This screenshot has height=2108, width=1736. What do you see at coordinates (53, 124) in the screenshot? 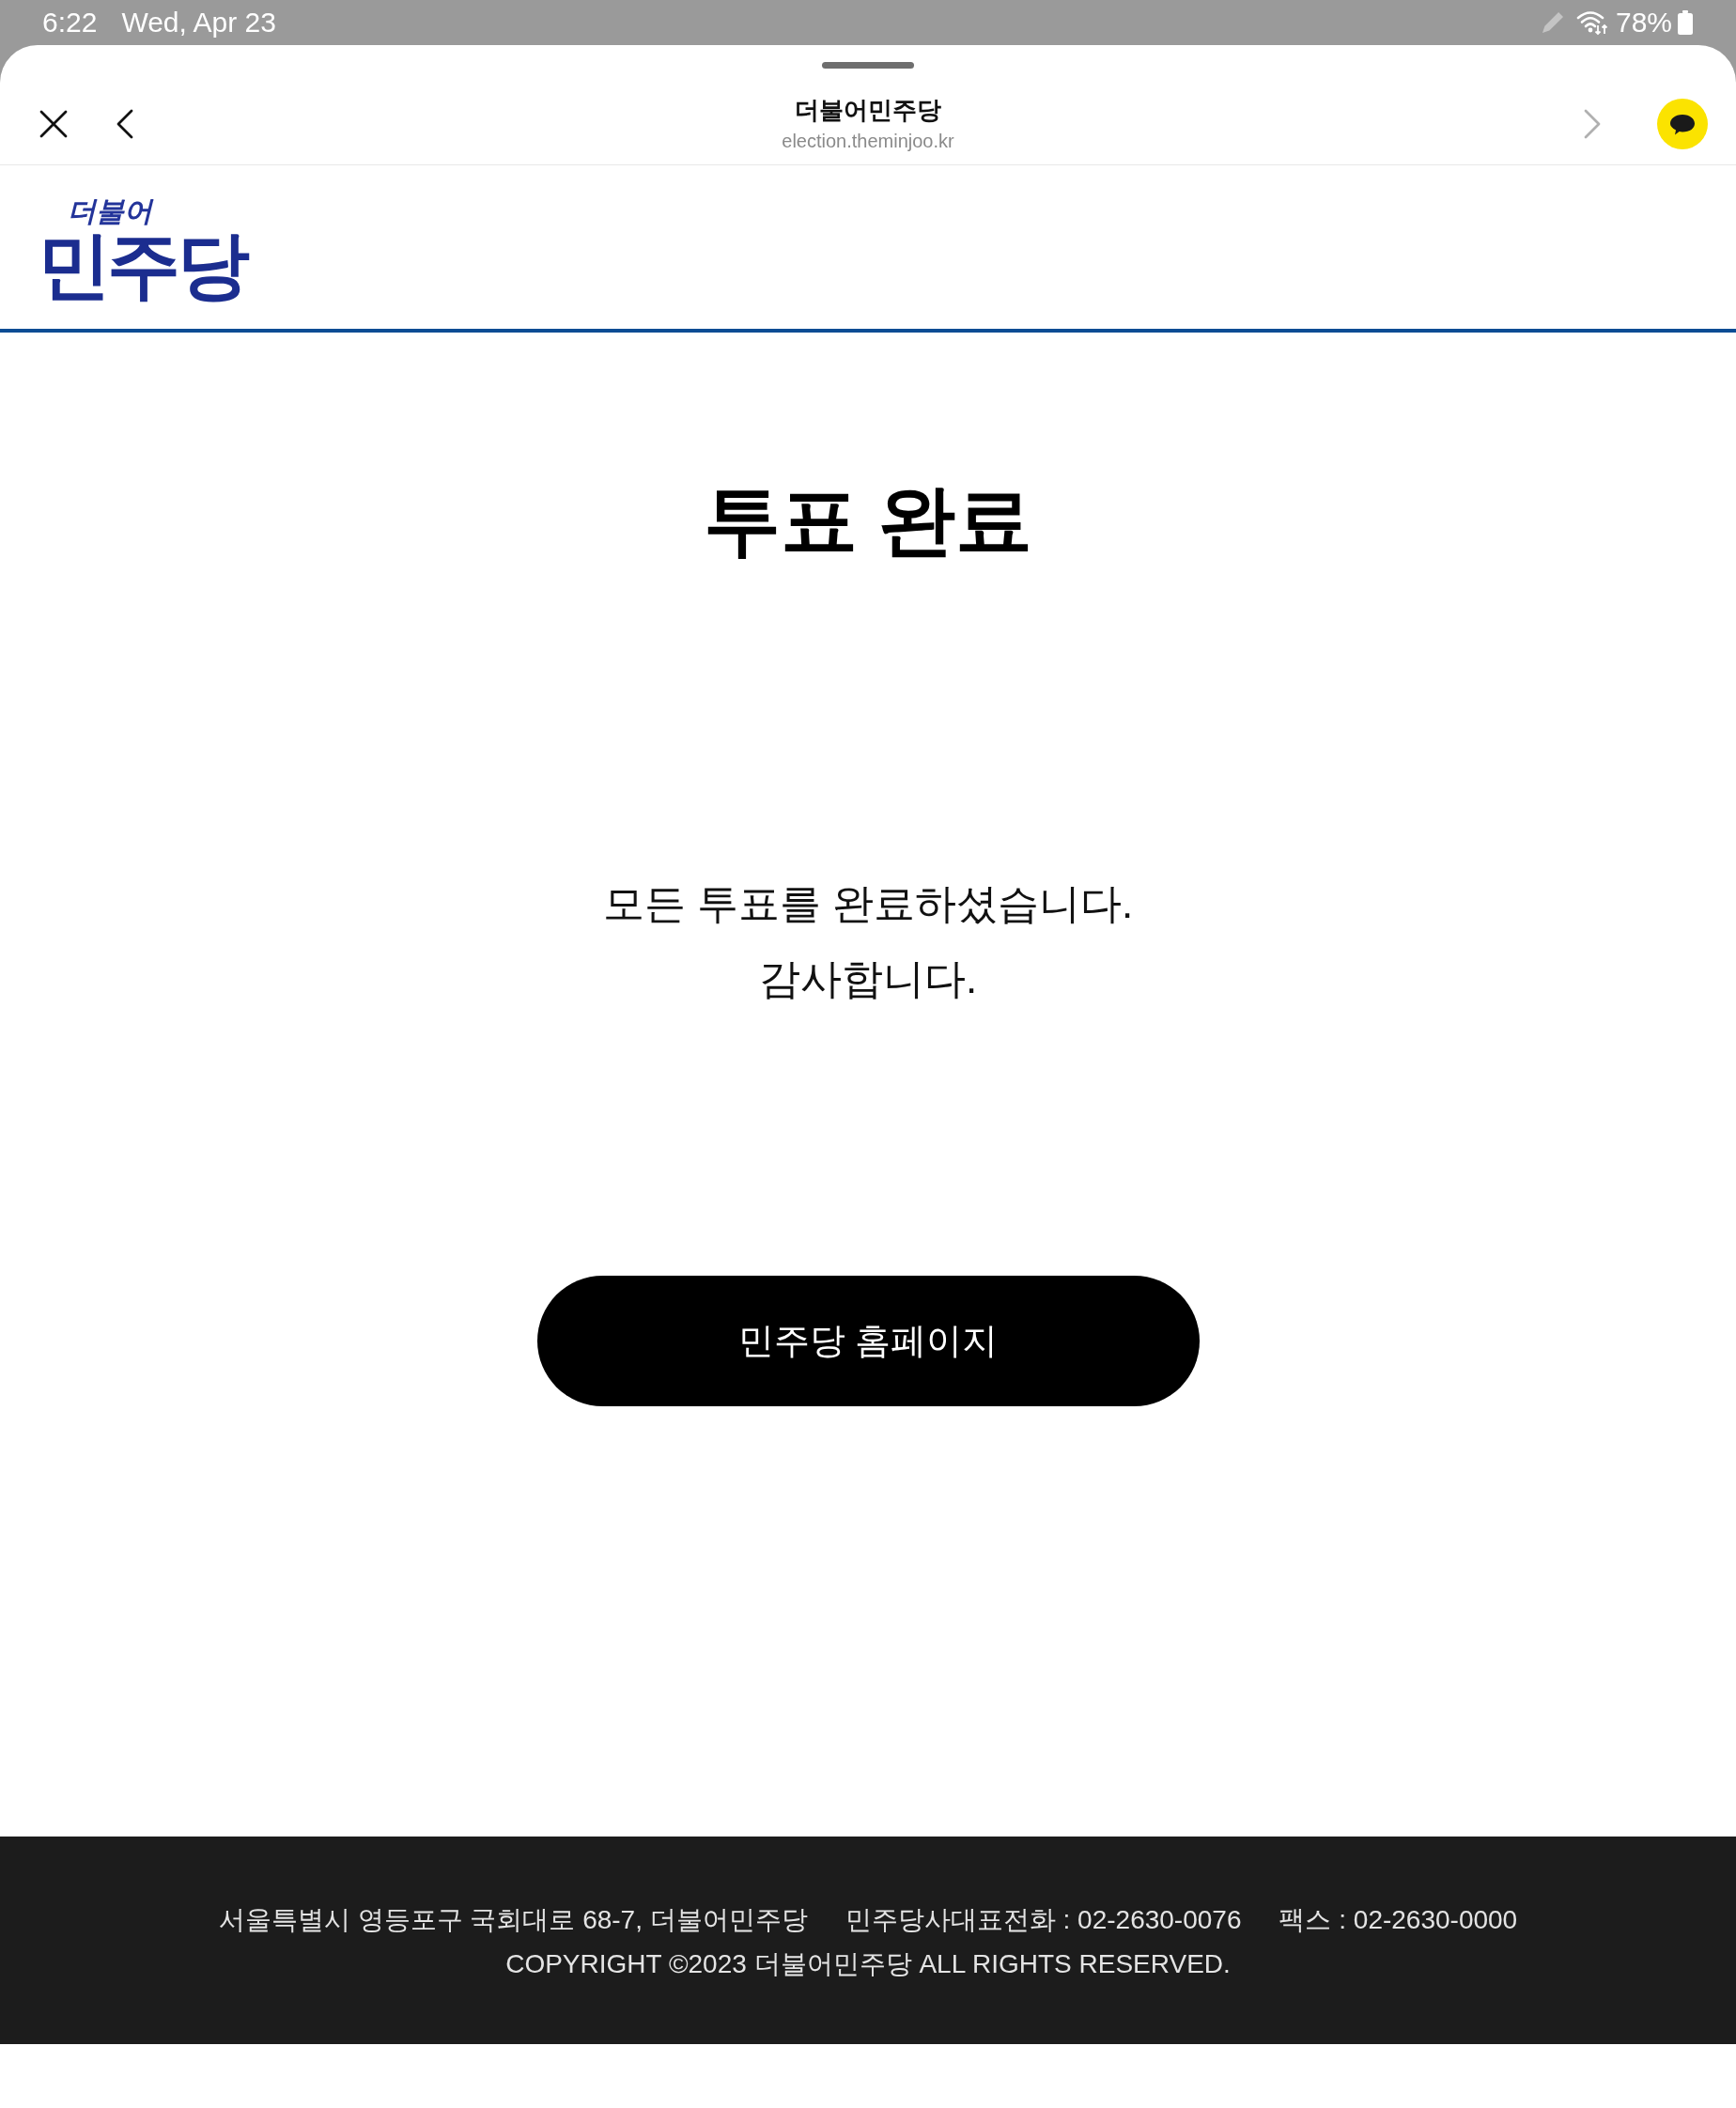
I see `close-icon` at bounding box center [53, 124].